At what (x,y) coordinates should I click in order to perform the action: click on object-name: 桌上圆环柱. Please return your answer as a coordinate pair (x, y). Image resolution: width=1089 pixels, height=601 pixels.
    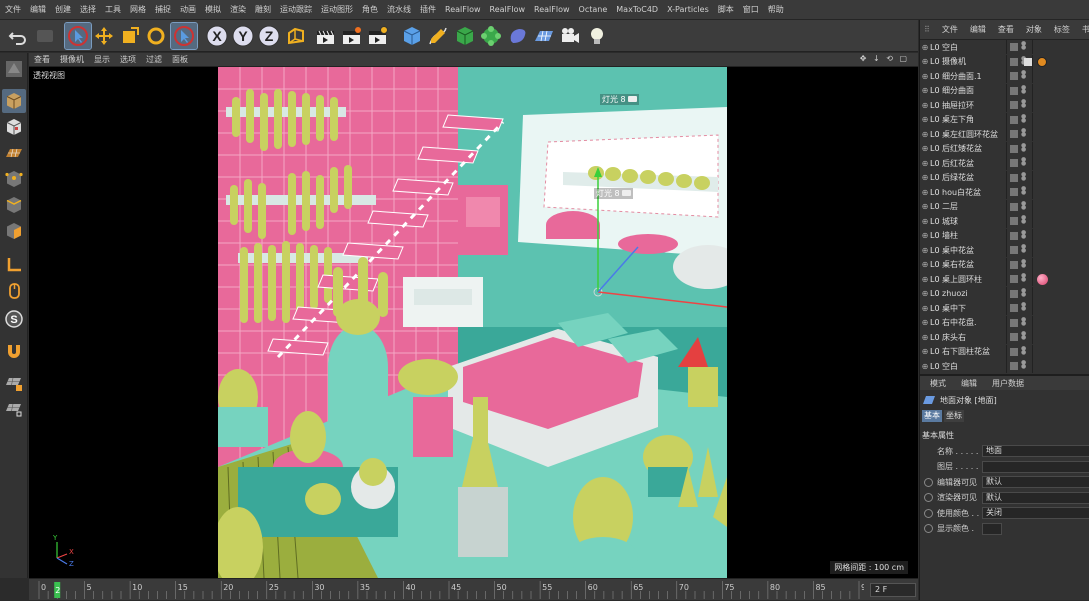
    Looking at the image, I should click on (975, 279).